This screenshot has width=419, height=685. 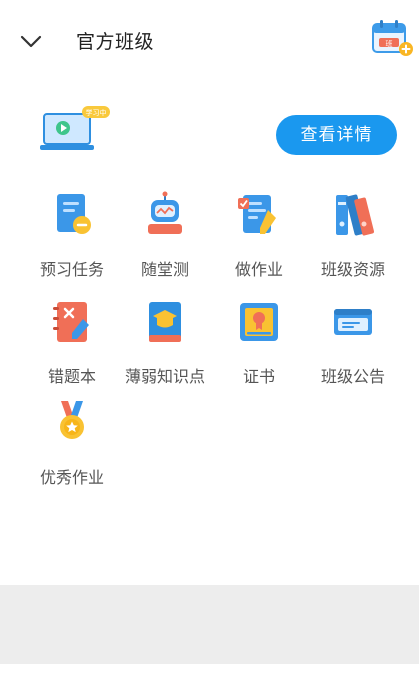 What do you see at coordinates (164, 269) in the screenshot?
I see `grid-label: 随堂测` at bounding box center [164, 269].